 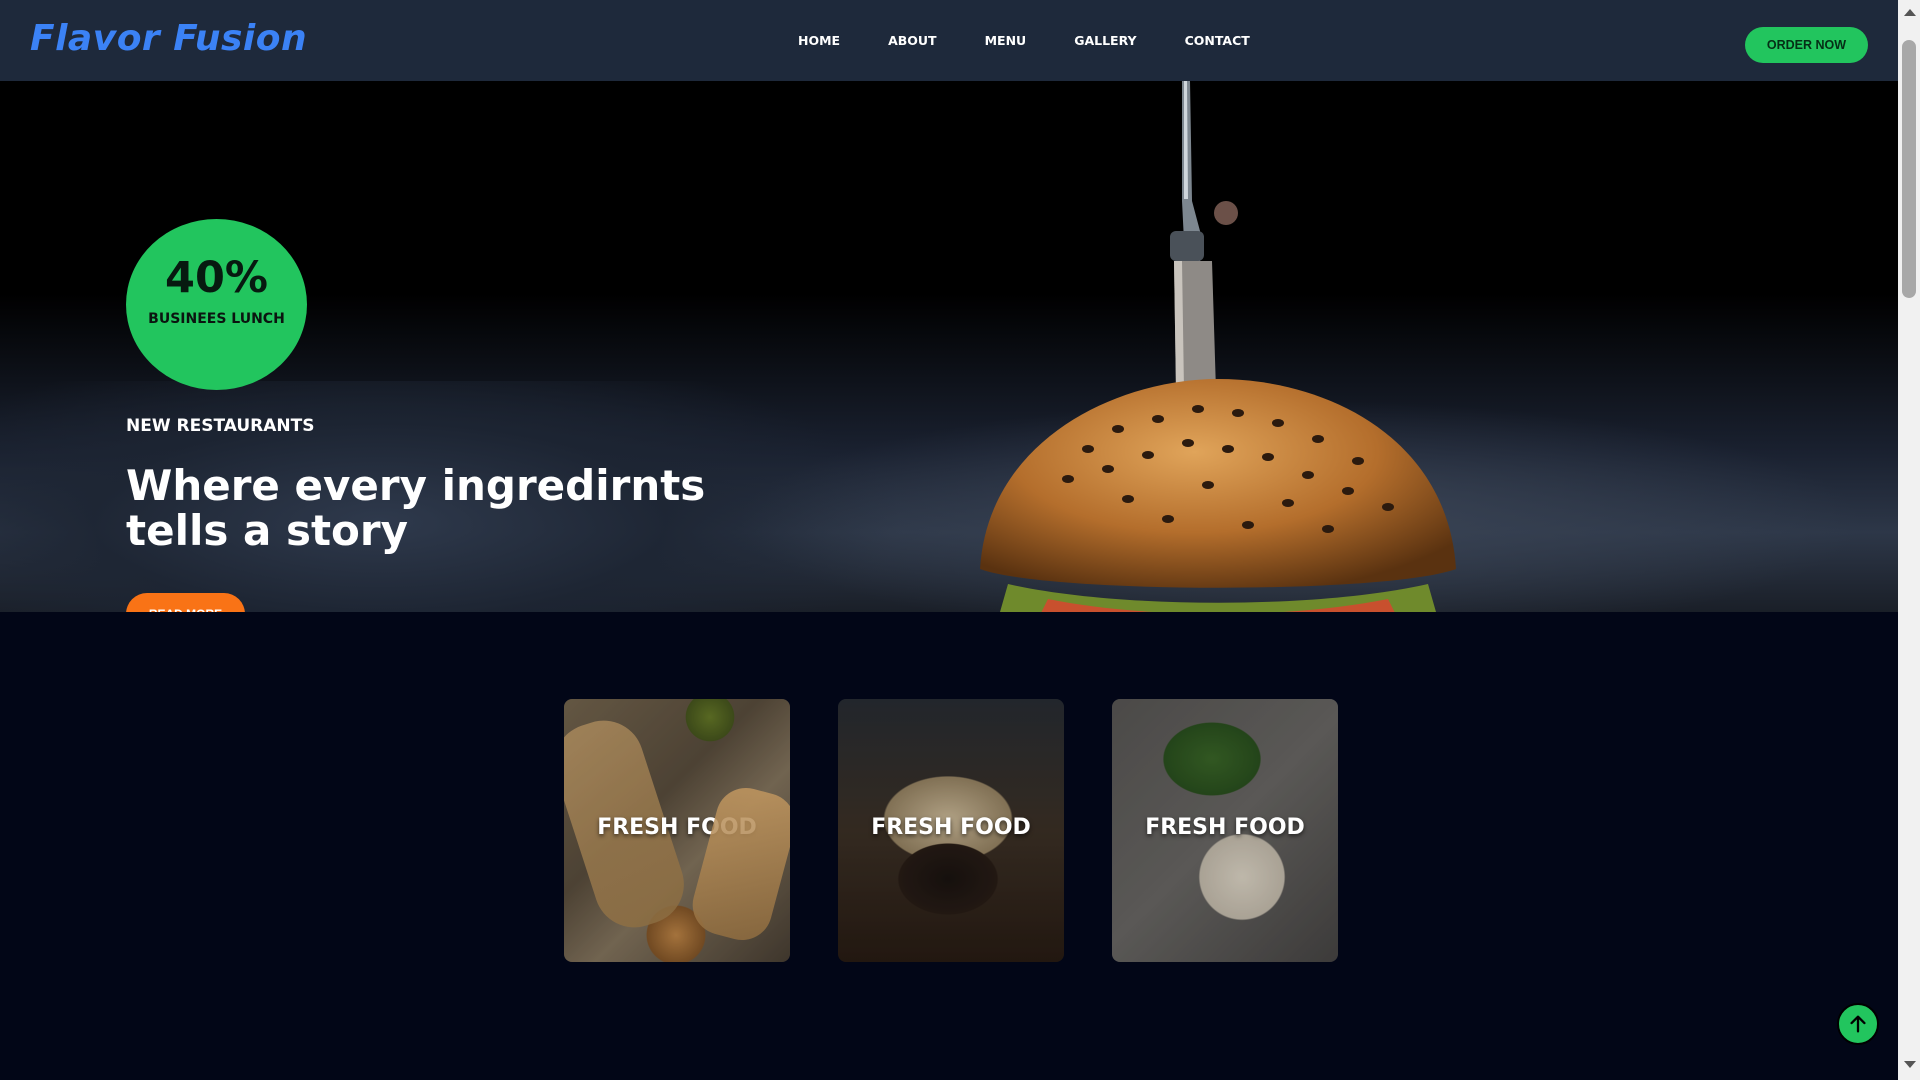 What do you see at coordinates (216, 304) in the screenshot?
I see `discount-badge: 40% BUSINEES LUNCH` at bounding box center [216, 304].